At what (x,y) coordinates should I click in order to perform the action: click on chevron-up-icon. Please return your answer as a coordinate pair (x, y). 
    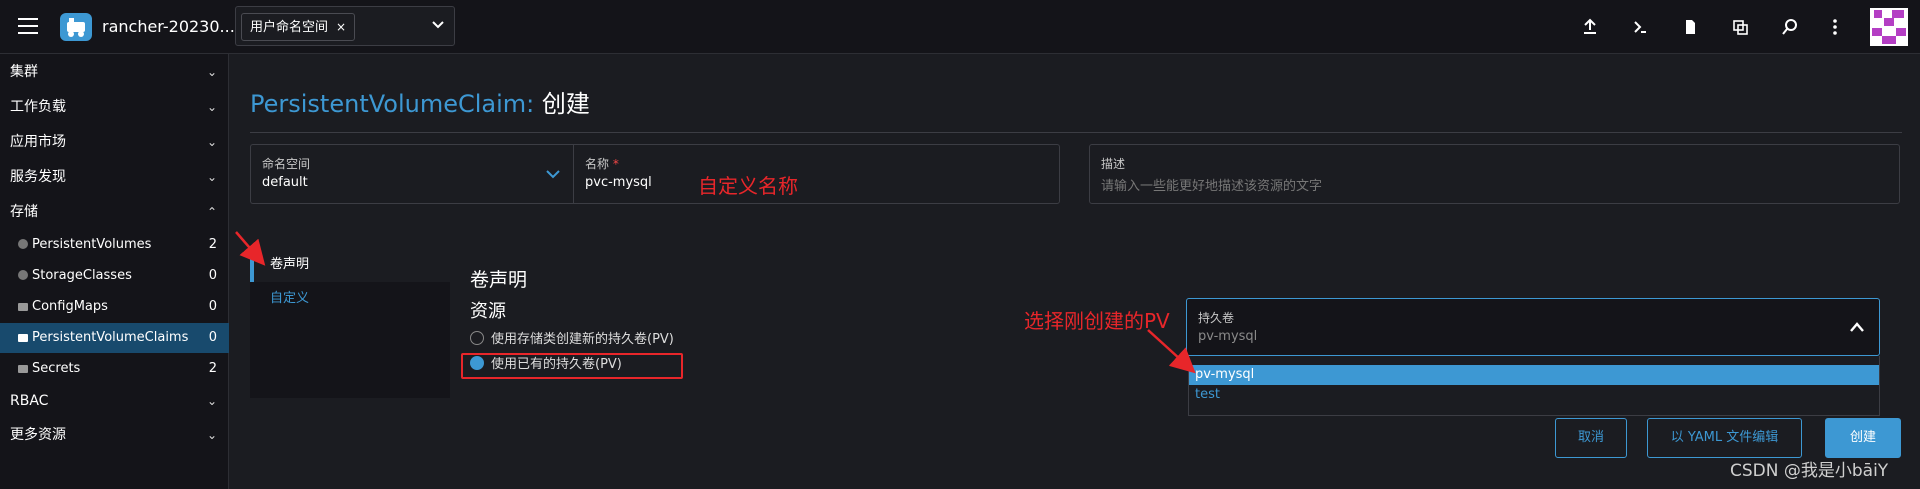
    Looking at the image, I should click on (1857, 327).